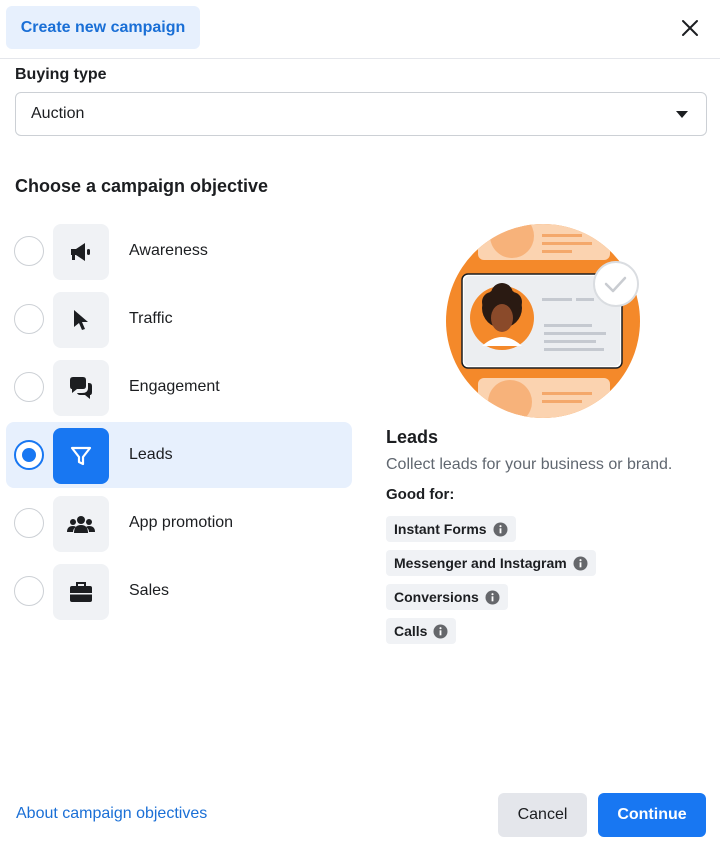 The width and height of the screenshot is (720, 843). Describe the element at coordinates (81, 456) in the screenshot. I see `funnel-icon` at that location.